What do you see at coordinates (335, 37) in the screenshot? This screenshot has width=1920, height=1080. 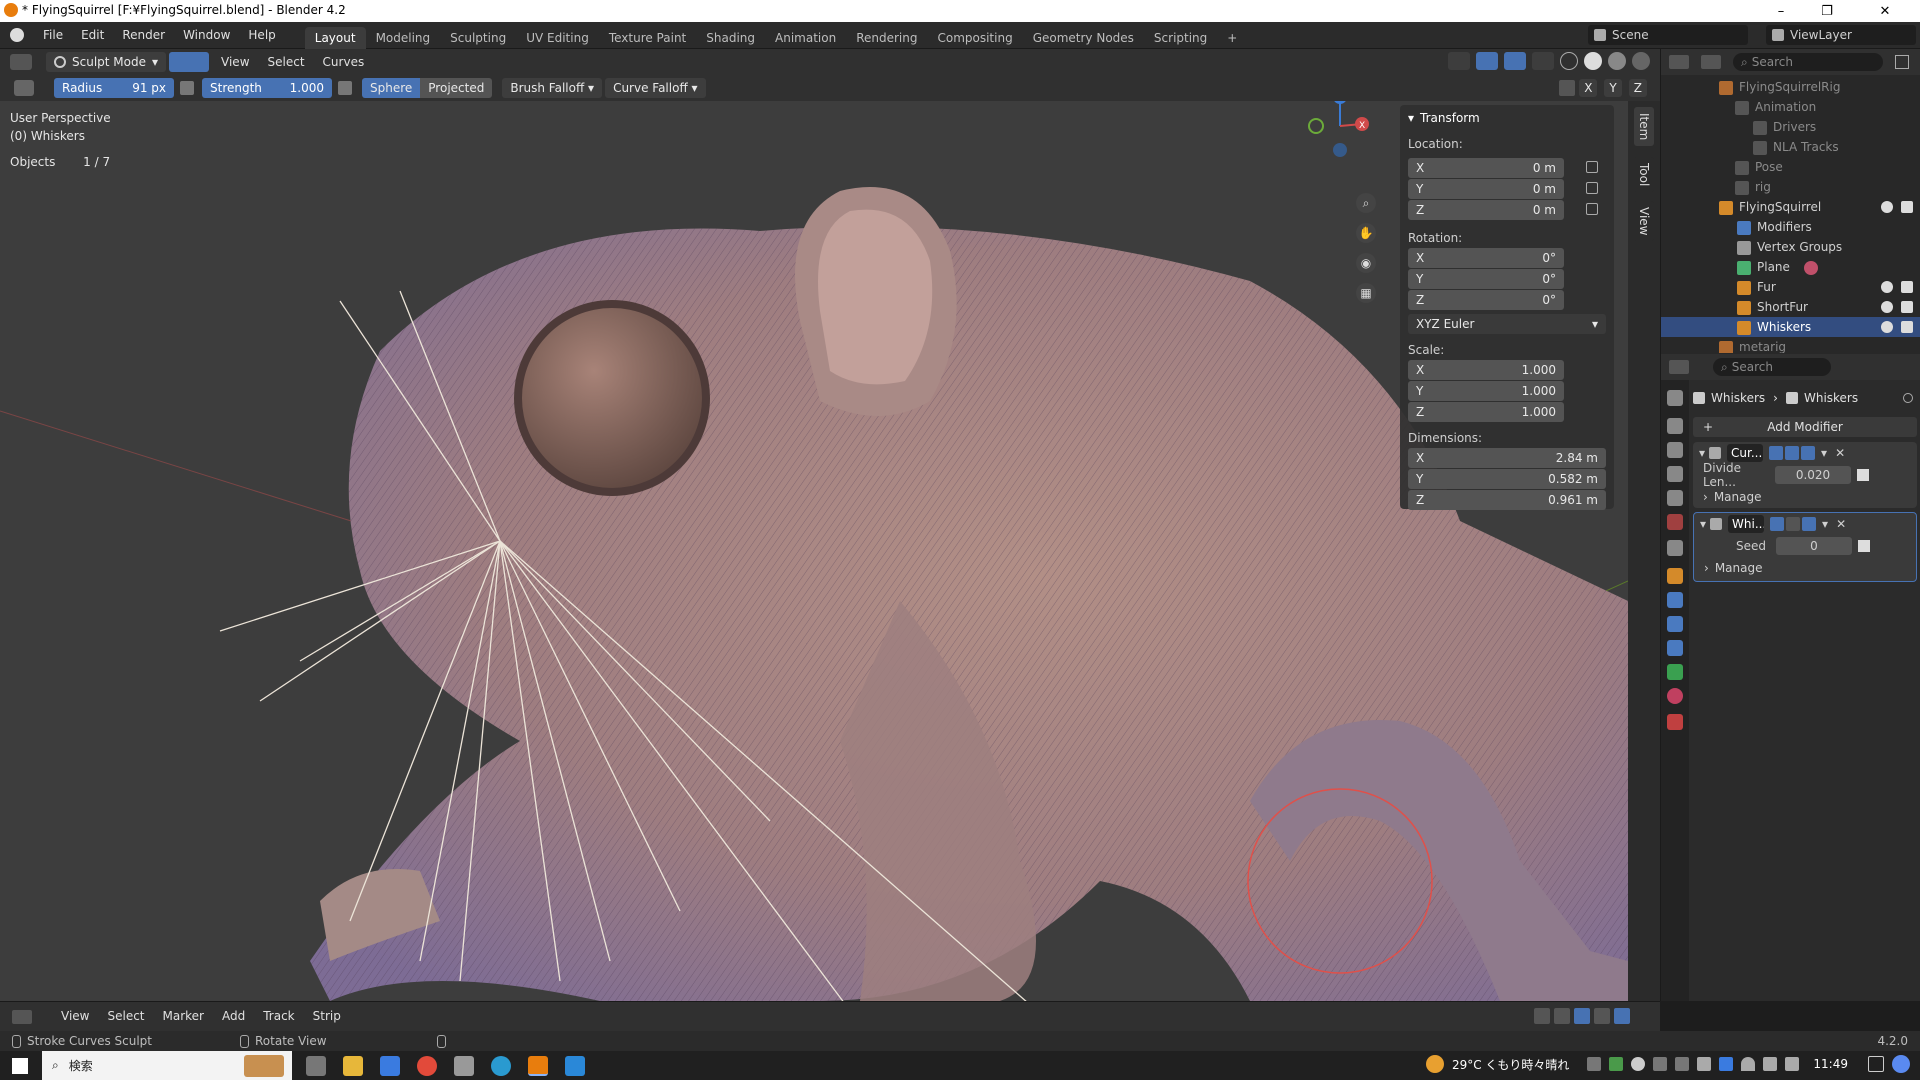 I see `tab-layout: Layout` at bounding box center [335, 37].